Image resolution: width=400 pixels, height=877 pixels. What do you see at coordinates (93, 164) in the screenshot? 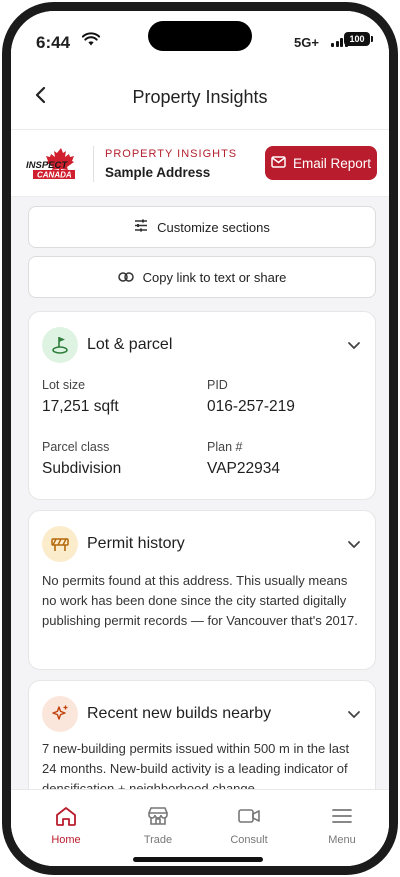
I see `divider` at bounding box center [93, 164].